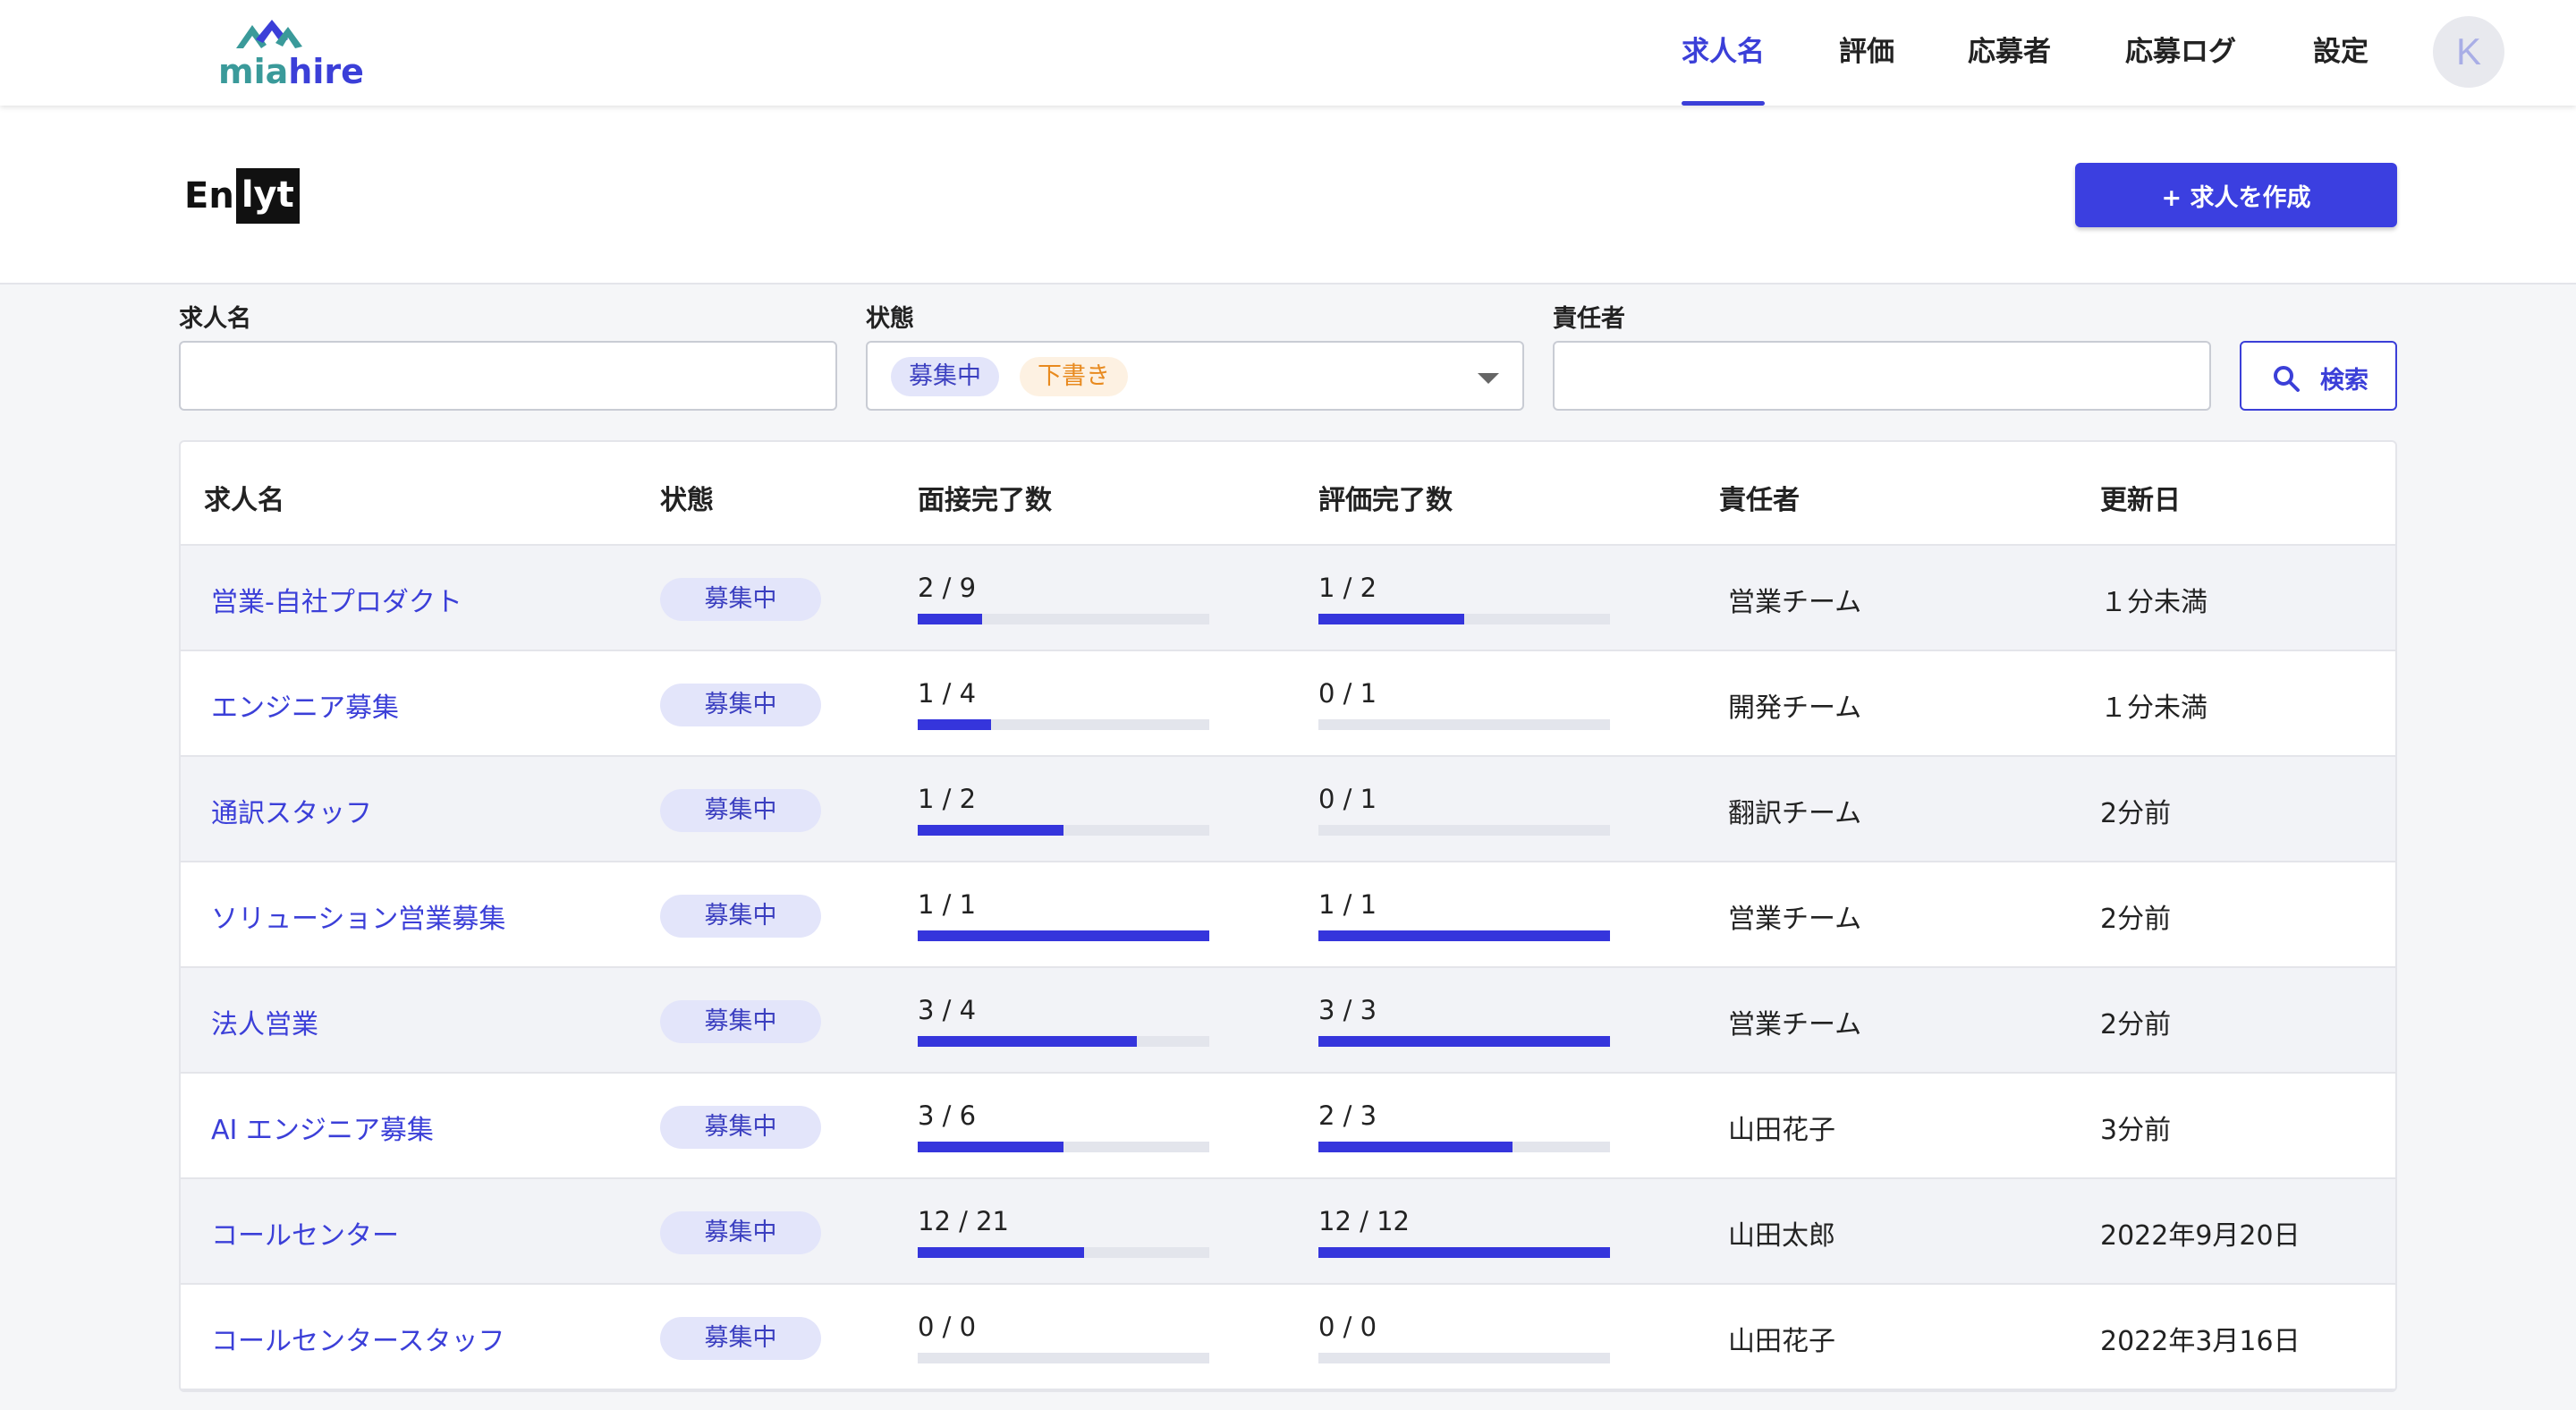 The height and width of the screenshot is (1410, 2576). Describe the element at coordinates (1288, 1338) in the screenshot. I see `table-row: コールセンタースタッフ 募集中 0 / 0 0 / 0 山田花子 2022年3月16日` at that location.